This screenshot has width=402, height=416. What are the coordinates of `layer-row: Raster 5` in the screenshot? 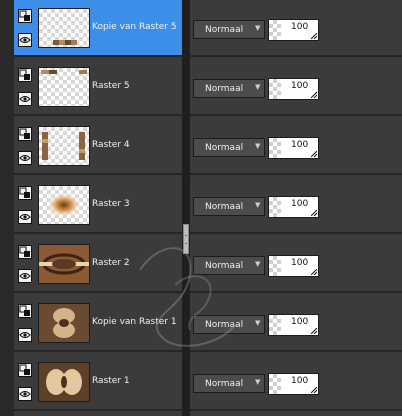 It's located at (98, 87).